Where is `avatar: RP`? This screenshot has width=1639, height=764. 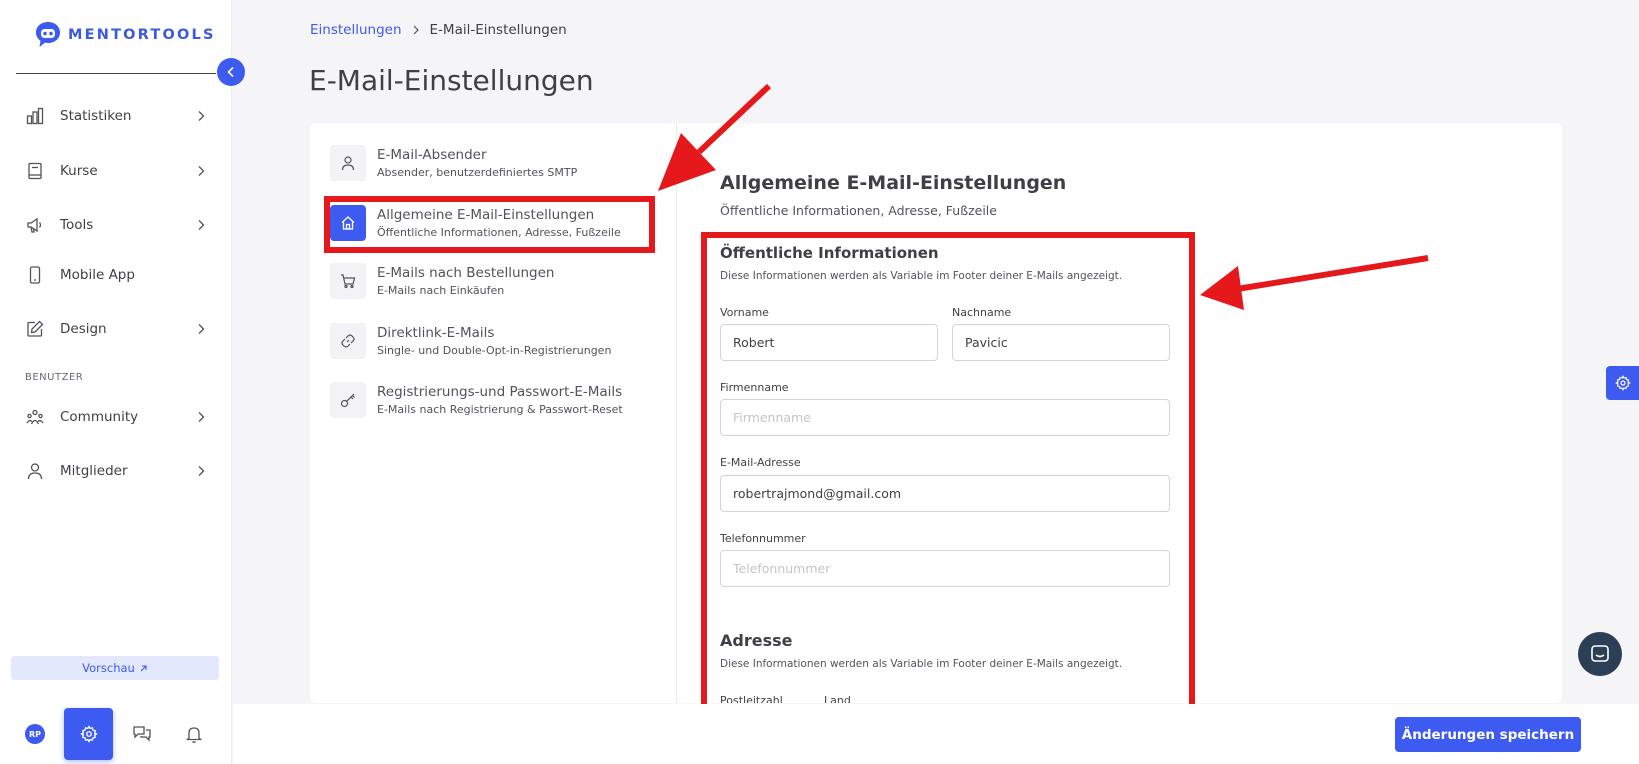 avatar: RP is located at coordinates (35, 734).